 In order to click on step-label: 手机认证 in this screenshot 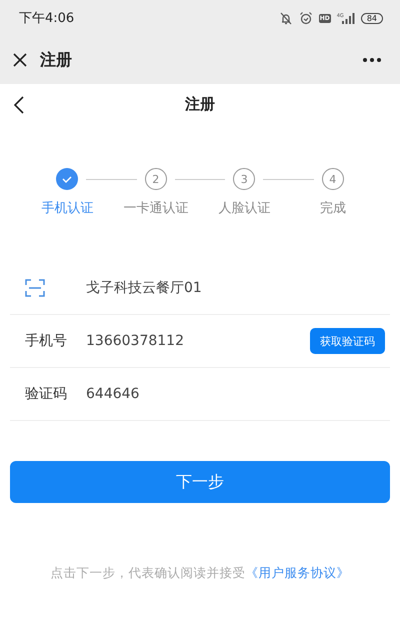, I will do `click(67, 208)`.